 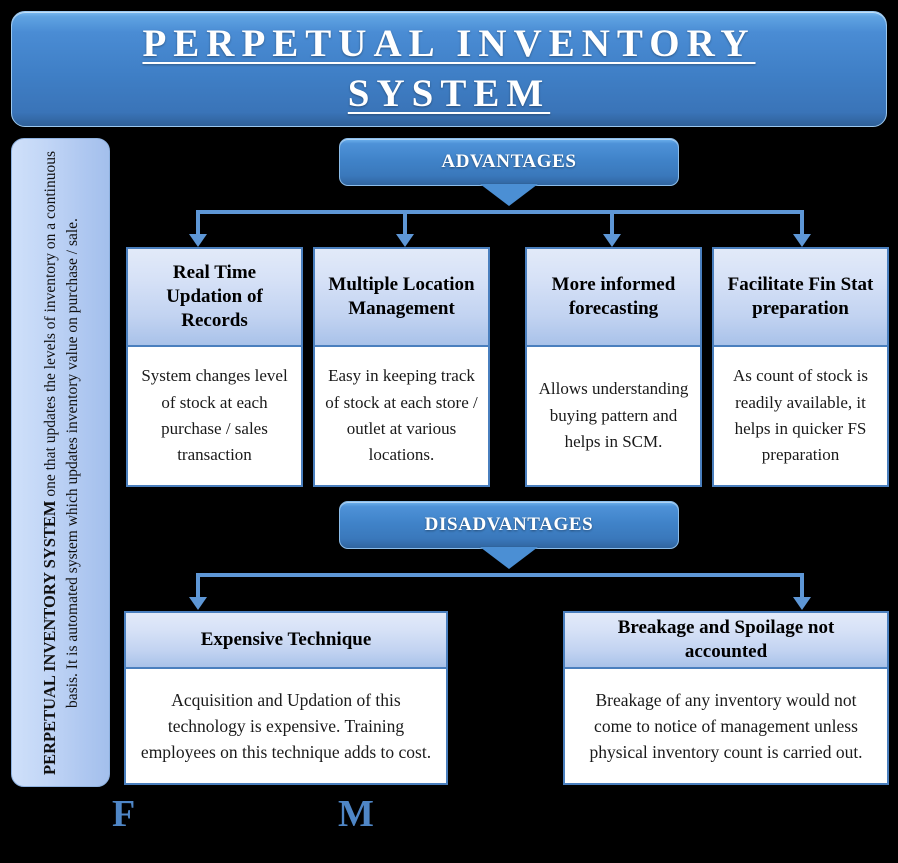 I want to click on disadvantages-banner: DISADVANTAGES, so click(x=509, y=535).